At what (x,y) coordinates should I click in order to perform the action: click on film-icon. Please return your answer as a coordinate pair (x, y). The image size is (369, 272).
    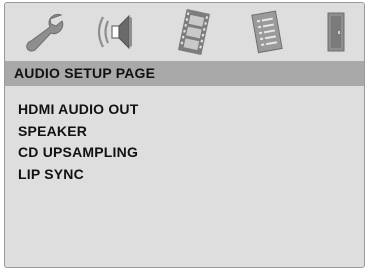
    Looking at the image, I should click on (194, 32).